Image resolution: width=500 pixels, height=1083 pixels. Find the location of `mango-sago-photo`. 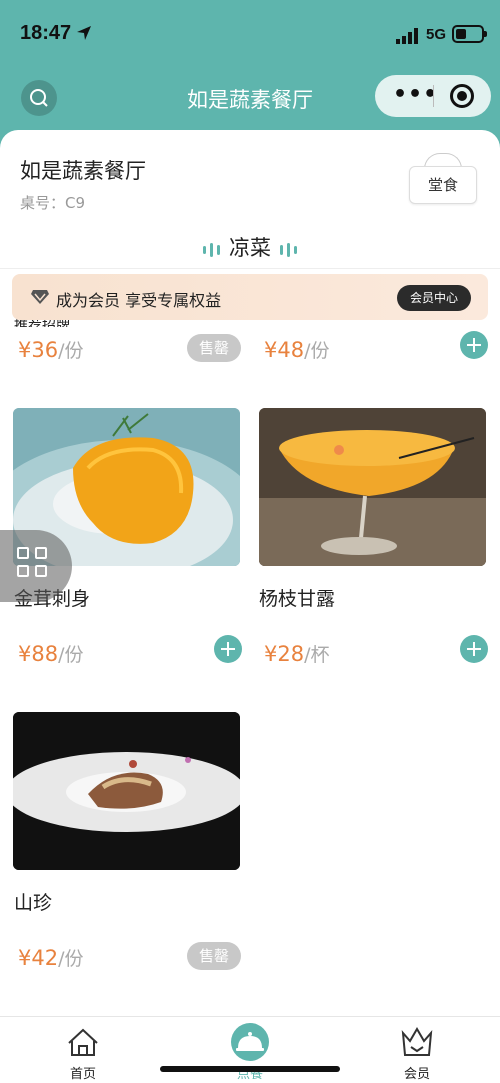

mango-sago-photo is located at coordinates (372, 487).